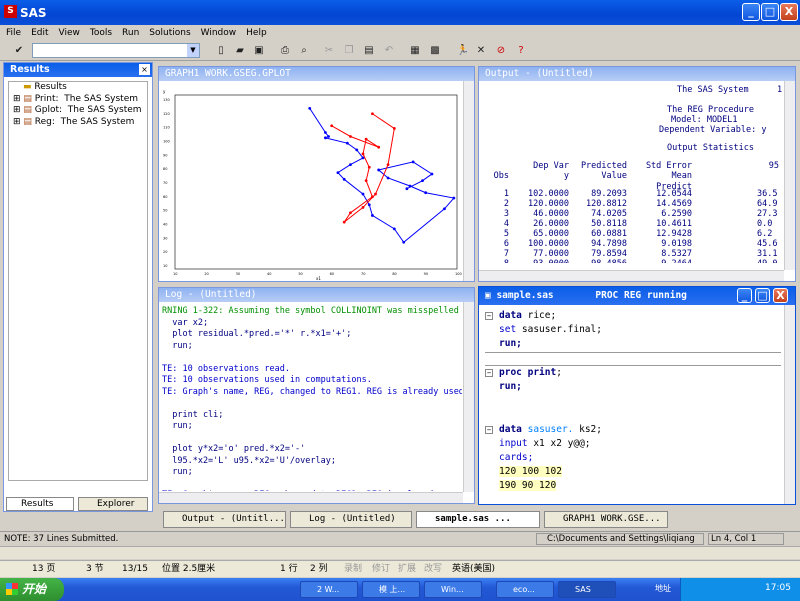  I want to click on minimize-button: _, so click(751, 12).